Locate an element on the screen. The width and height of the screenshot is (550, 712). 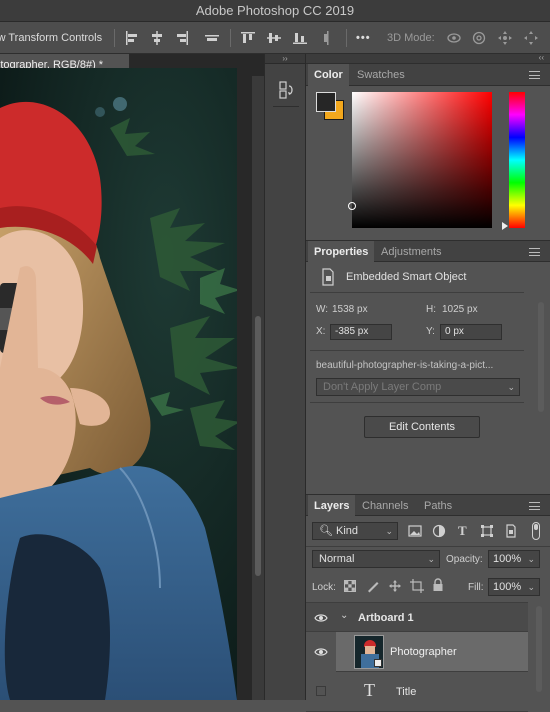
opacity-input: 100% ⌄ is located at coordinates (514, 559).